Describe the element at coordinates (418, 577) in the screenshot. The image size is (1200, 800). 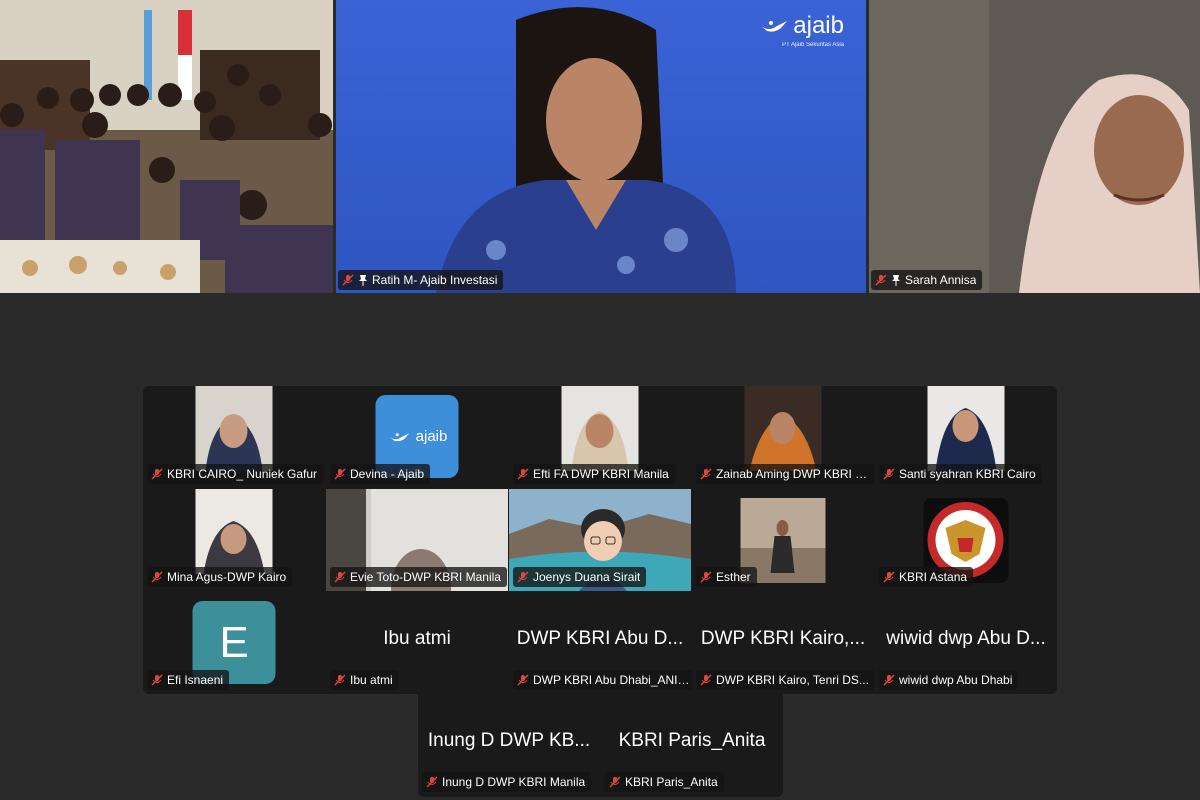
I see `participant-name-label: Evie Toto-DWP KBRI Manila` at that location.